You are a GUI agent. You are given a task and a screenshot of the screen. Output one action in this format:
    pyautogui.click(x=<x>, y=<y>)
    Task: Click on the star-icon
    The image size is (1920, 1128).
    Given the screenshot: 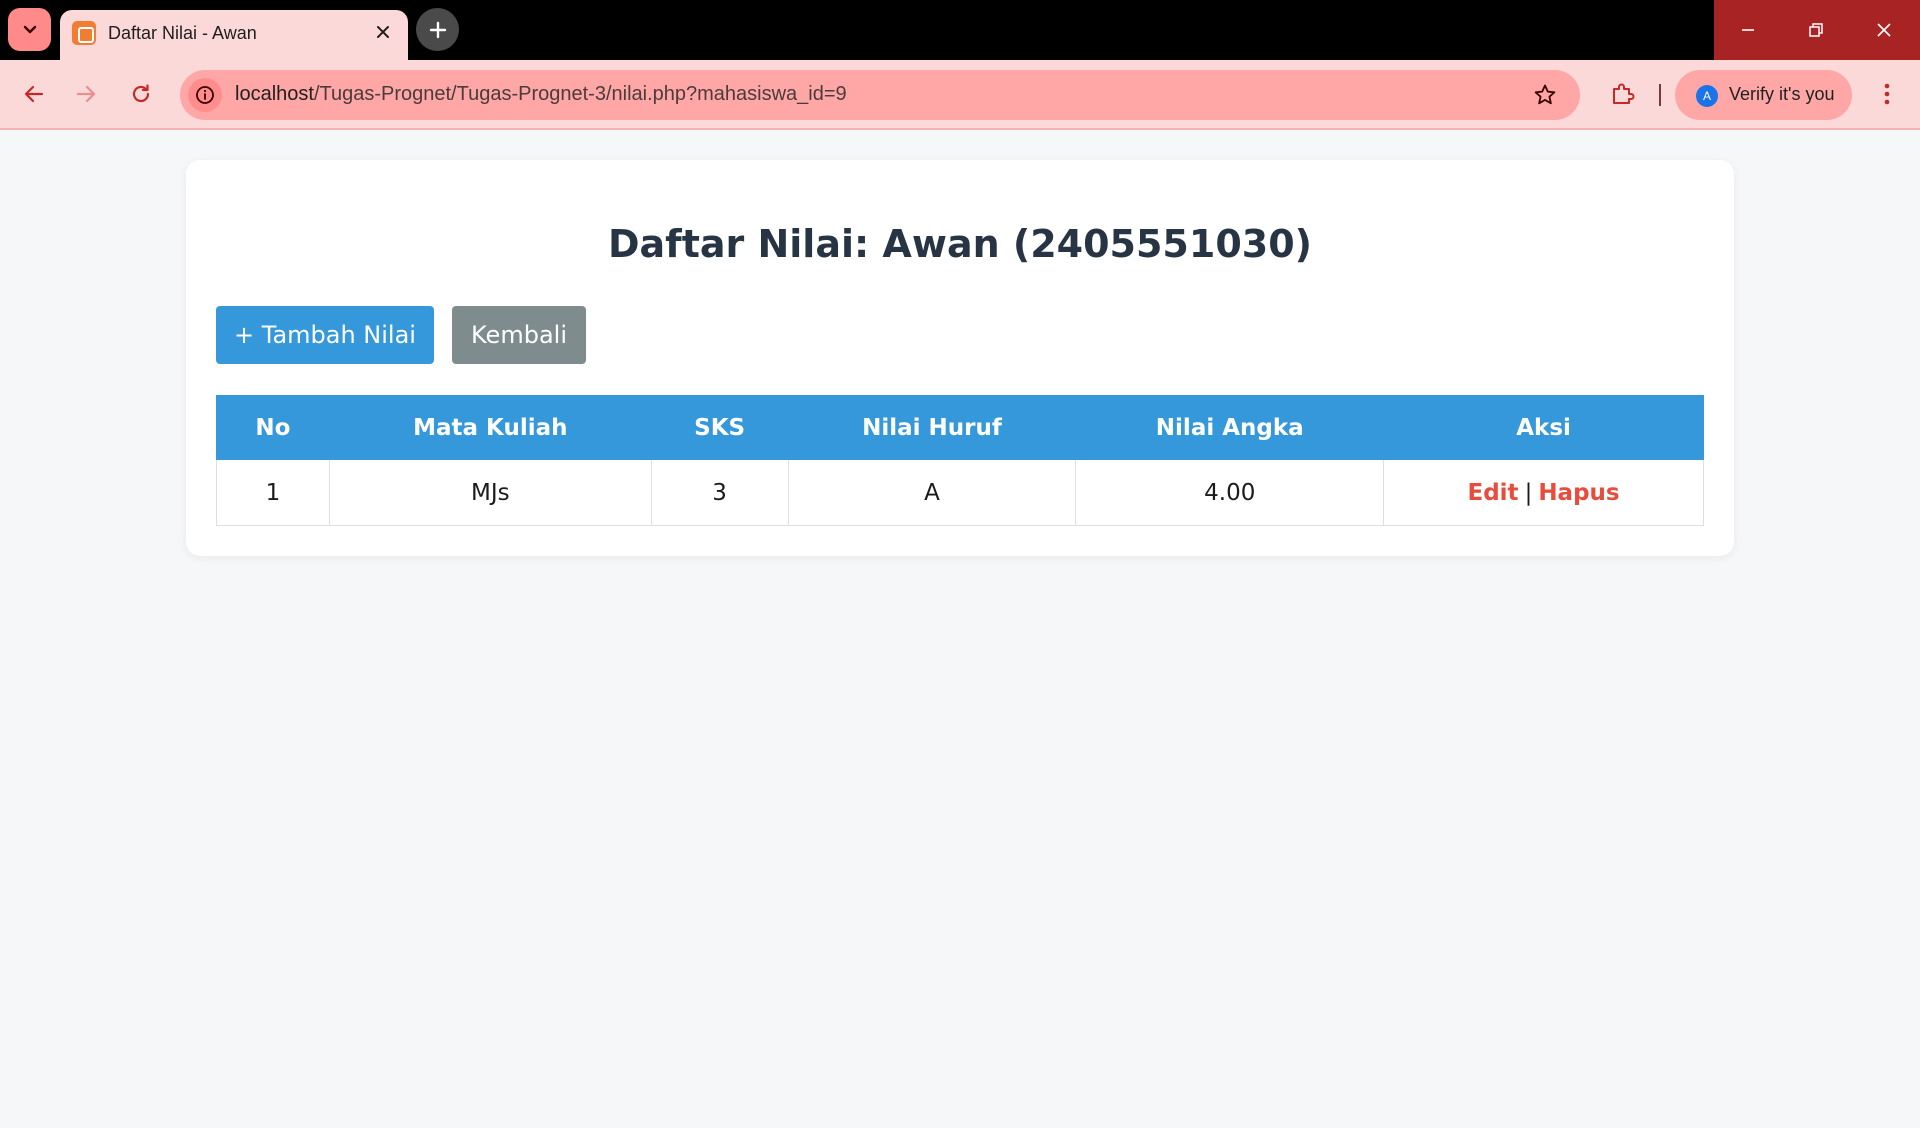 What is the action you would take?
    pyautogui.click(x=1545, y=94)
    